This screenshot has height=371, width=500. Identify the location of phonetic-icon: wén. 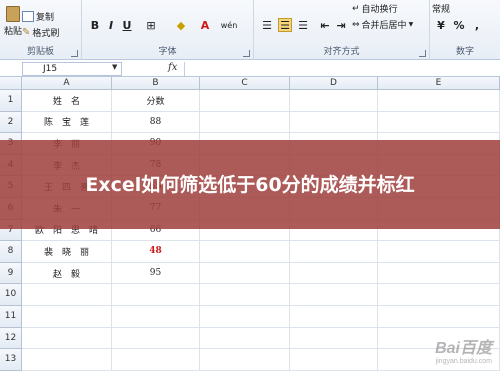
(229, 25).